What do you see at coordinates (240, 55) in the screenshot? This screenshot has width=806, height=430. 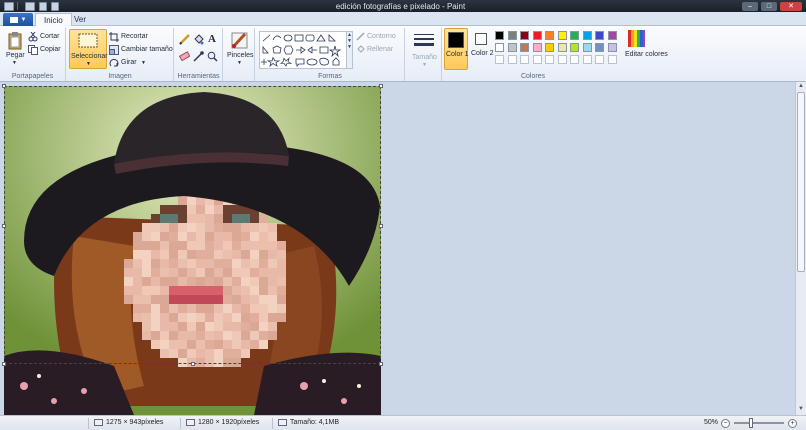 I see `brushes-label: Pinceles` at bounding box center [240, 55].